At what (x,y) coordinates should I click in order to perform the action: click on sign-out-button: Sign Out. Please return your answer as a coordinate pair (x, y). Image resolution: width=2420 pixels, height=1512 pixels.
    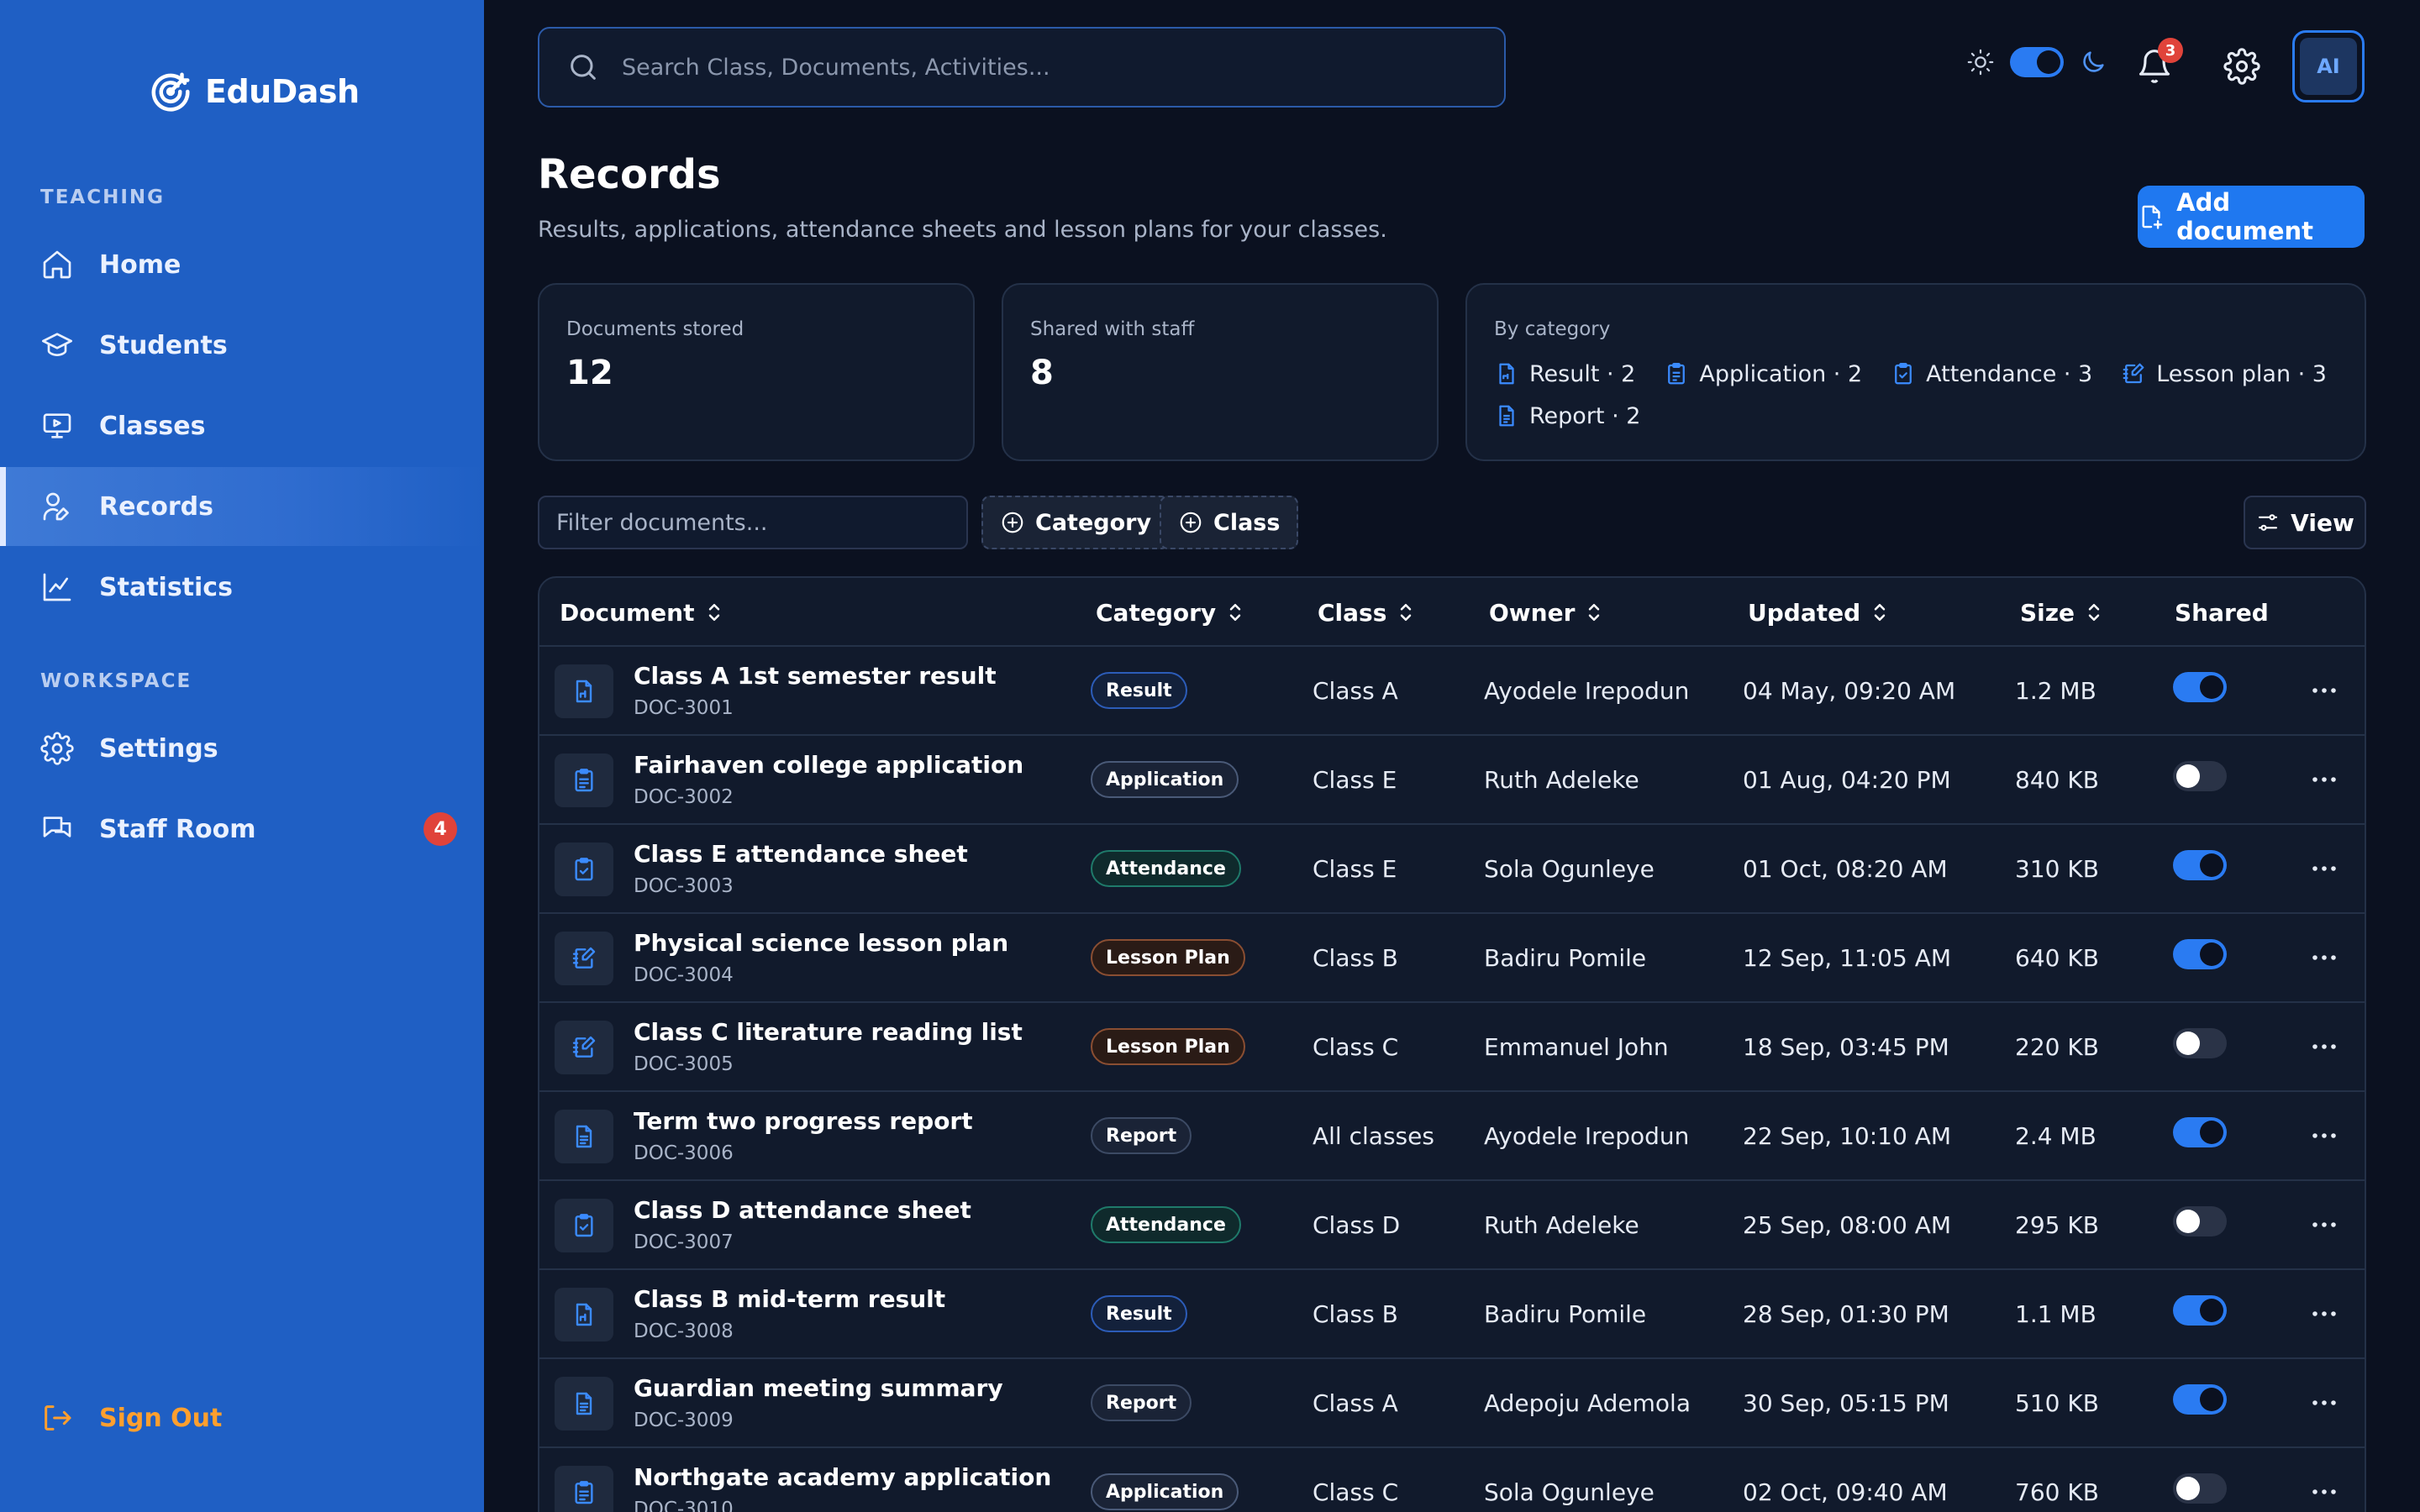
    Looking at the image, I should click on (131, 1418).